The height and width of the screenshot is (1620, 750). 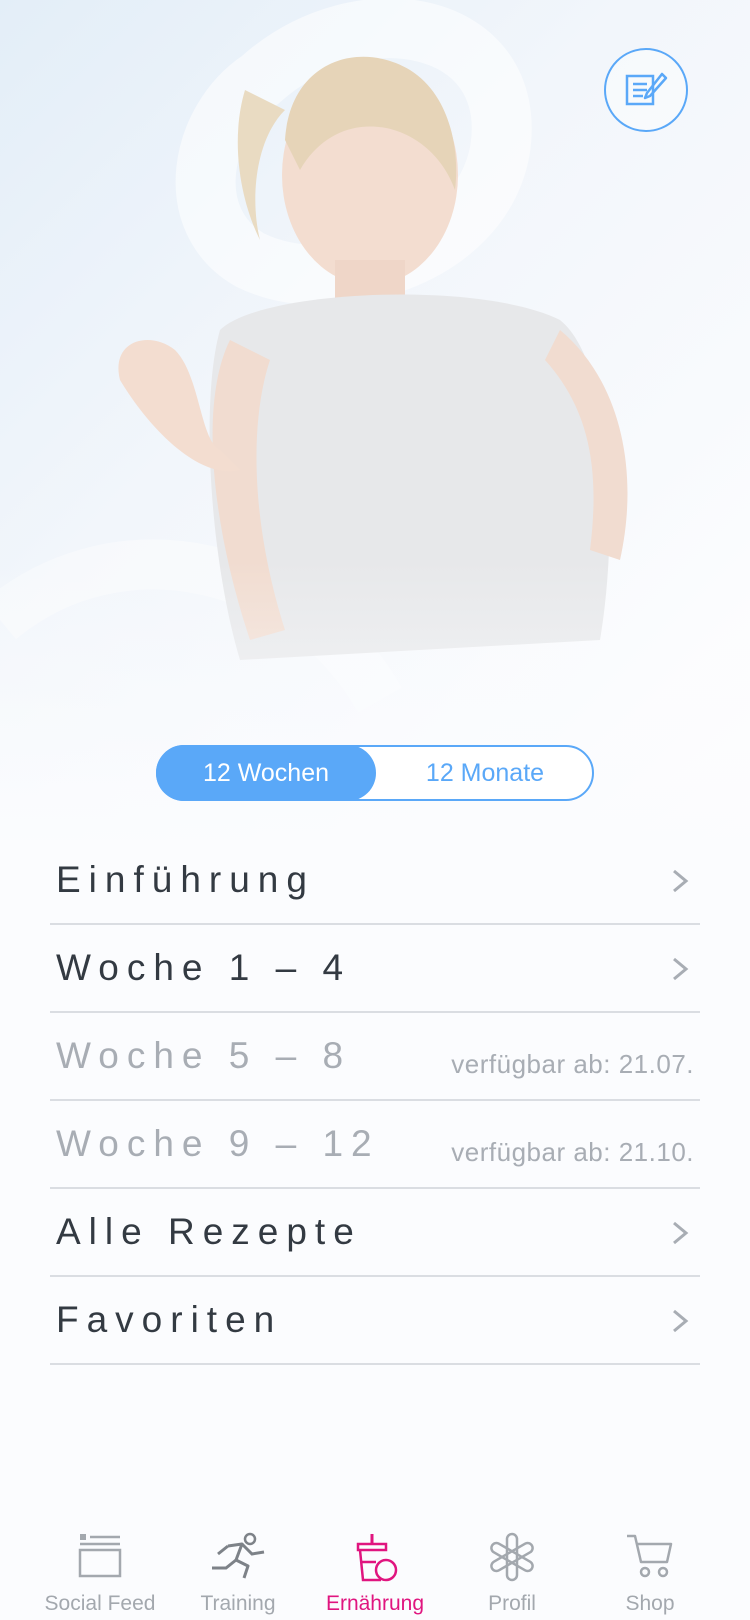 What do you see at coordinates (375, 1321) in the screenshot?
I see `menu-item-favoriten: Favoriten` at bounding box center [375, 1321].